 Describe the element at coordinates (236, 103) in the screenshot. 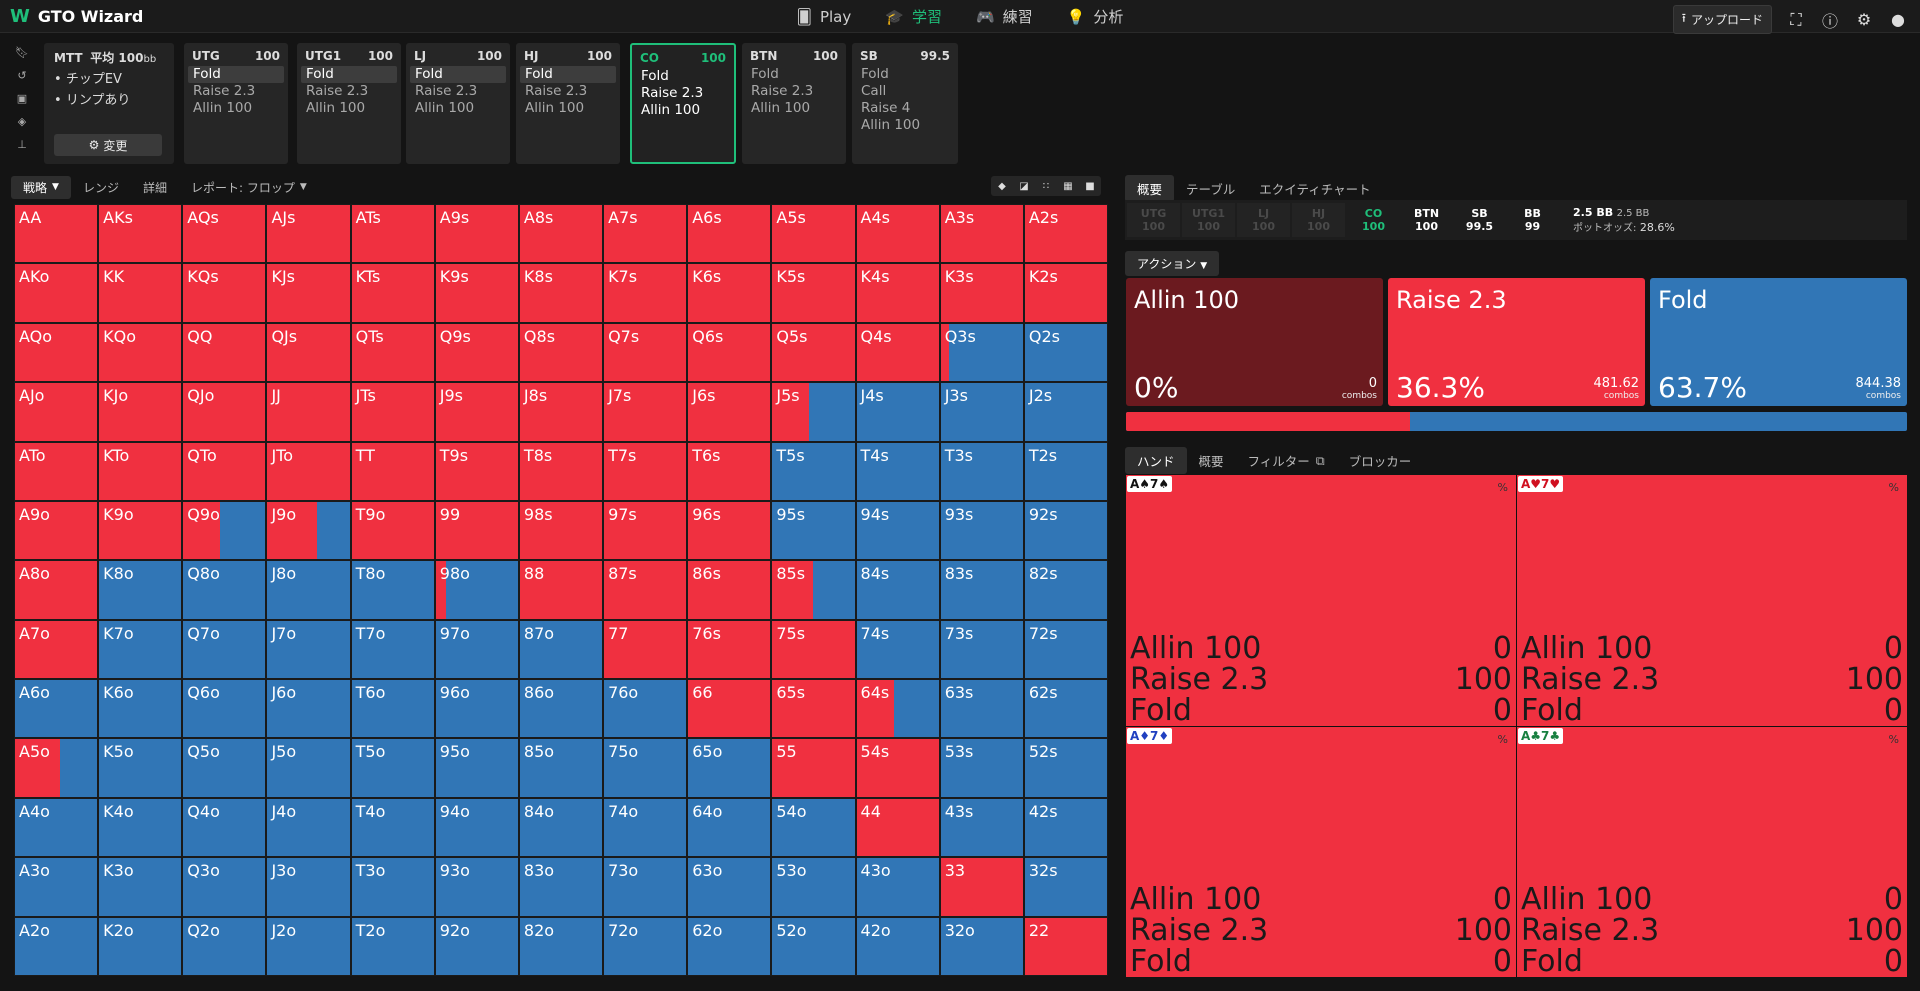

I see `position-card-utg: UTG 100 Fold Raise 2.3 Allin 100` at that location.